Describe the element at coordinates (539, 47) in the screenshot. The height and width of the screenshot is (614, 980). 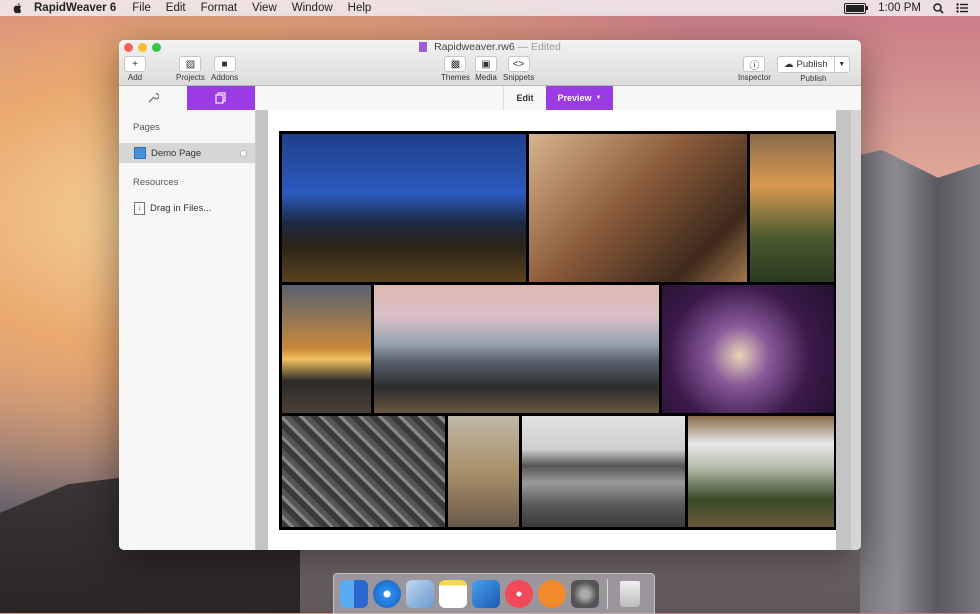
I see `edited-status: — Edited` at that location.